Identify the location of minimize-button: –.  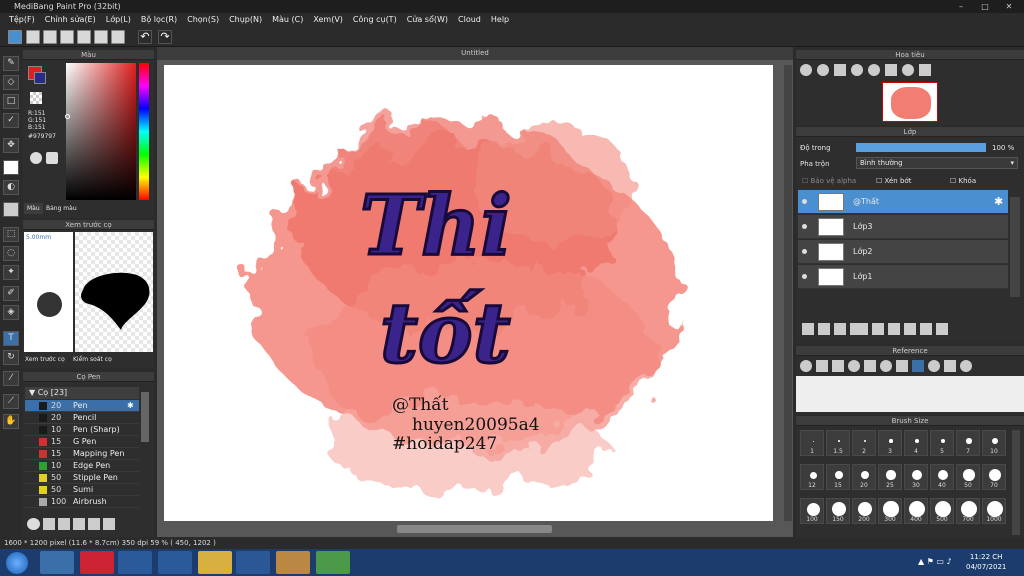
(961, 6).